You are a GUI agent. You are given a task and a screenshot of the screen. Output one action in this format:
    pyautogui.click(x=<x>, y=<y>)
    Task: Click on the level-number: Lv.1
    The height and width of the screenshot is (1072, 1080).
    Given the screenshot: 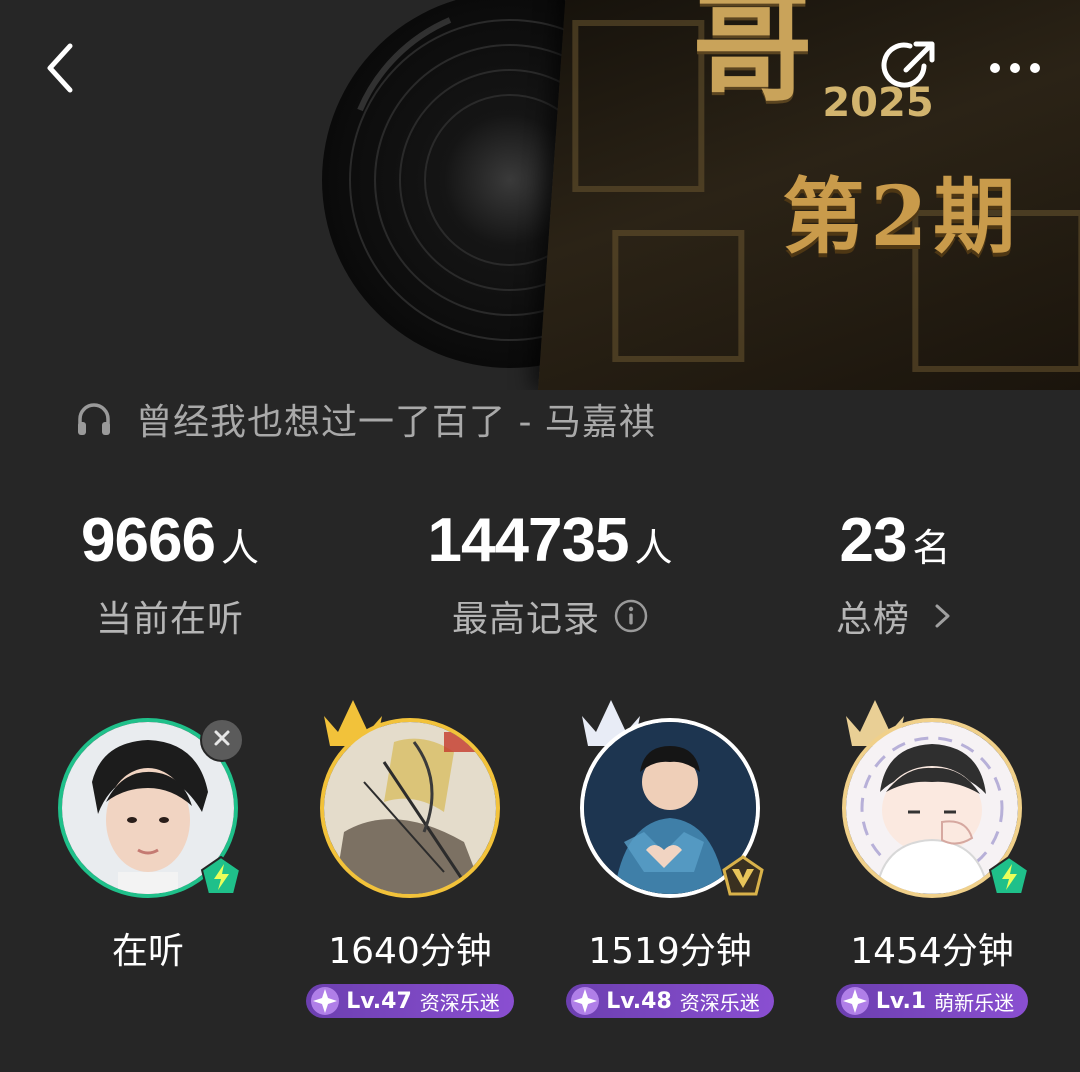 What is the action you would take?
    pyautogui.click(x=901, y=1001)
    